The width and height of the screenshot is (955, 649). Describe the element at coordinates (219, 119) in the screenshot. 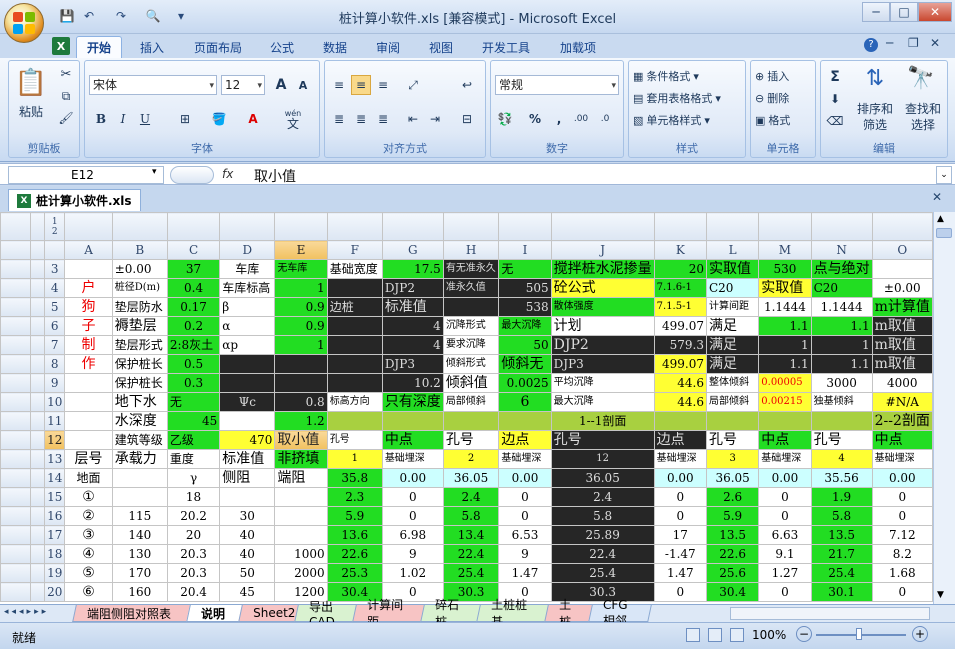

I see `fill-color-icon: 🪣` at that location.